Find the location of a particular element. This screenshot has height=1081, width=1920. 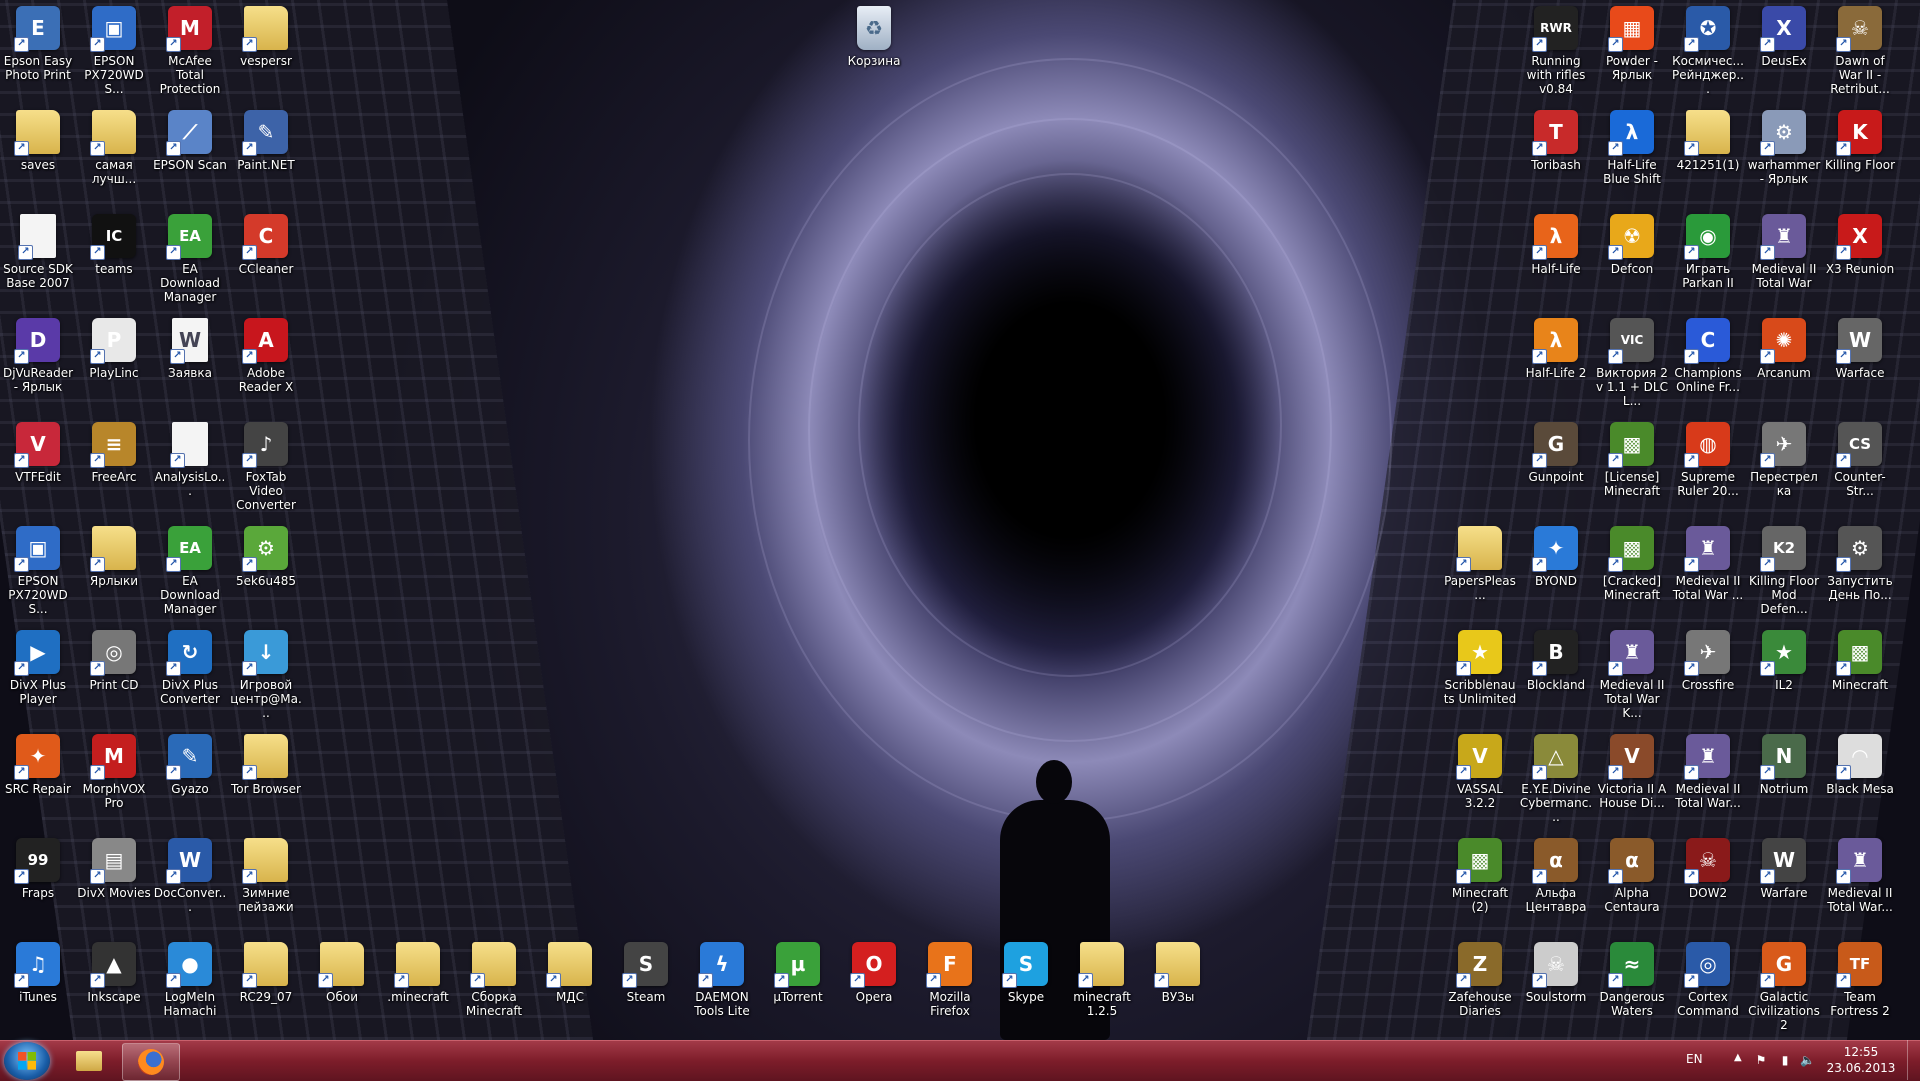

desktop-shortcut: G ↗ Gunpoint is located at coordinates (1556, 453).